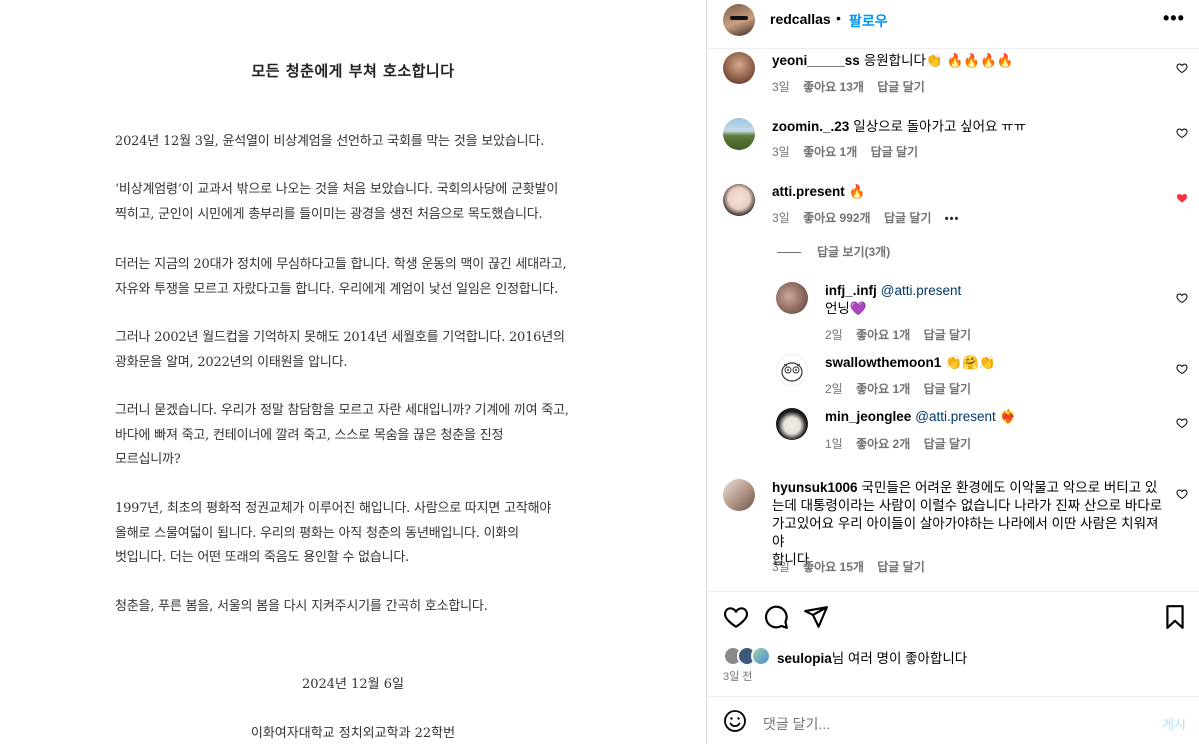 The image size is (1199, 744). What do you see at coordinates (761, 656) in the screenshot?
I see `liker-avatar` at bounding box center [761, 656].